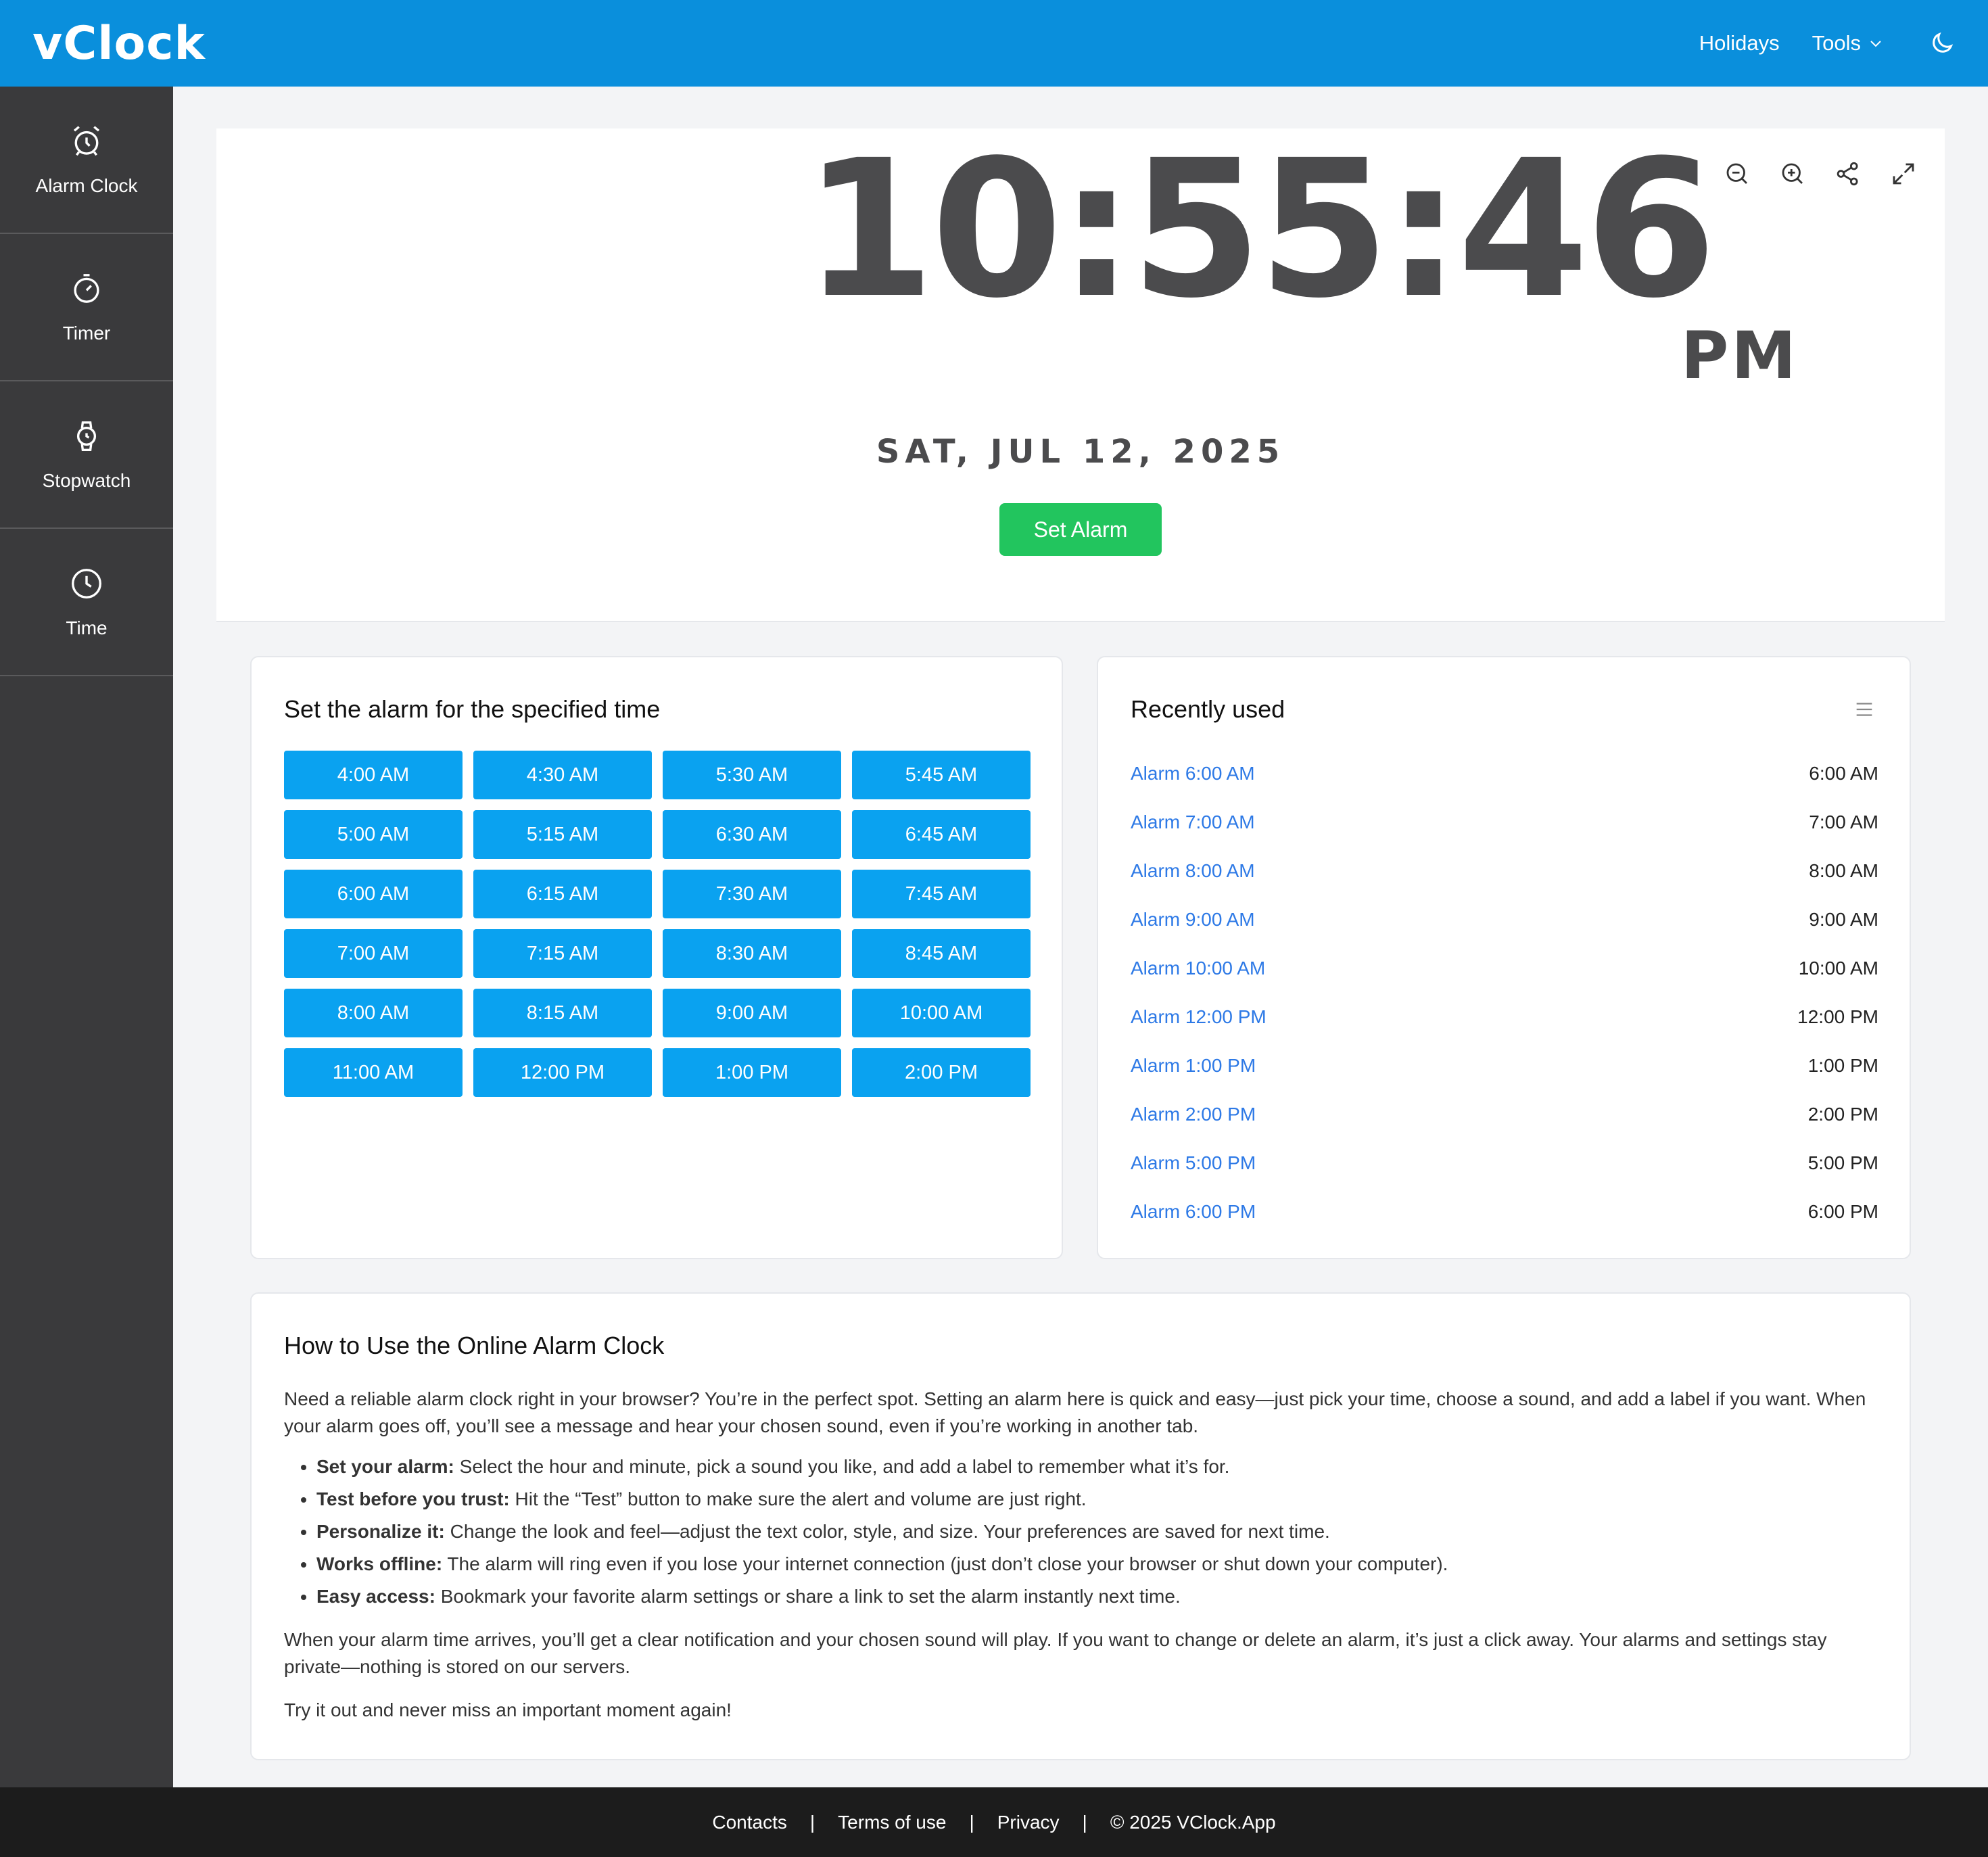 The width and height of the screenshot is (1988, 1857). I want to click on bullet-heading: Works offline:, so click(380, 1563).